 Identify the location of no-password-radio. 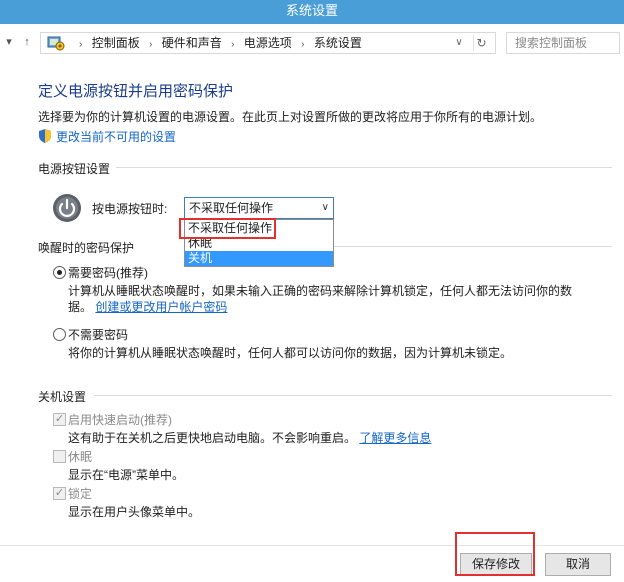
(59, 334).